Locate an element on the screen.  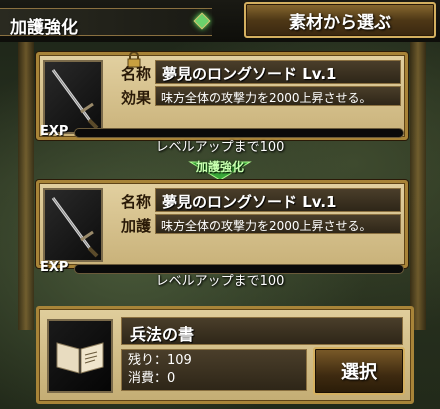
item-blessing: 味方全体の攻撃力を2000上昇させる。 is located at coordinates (278, 224).